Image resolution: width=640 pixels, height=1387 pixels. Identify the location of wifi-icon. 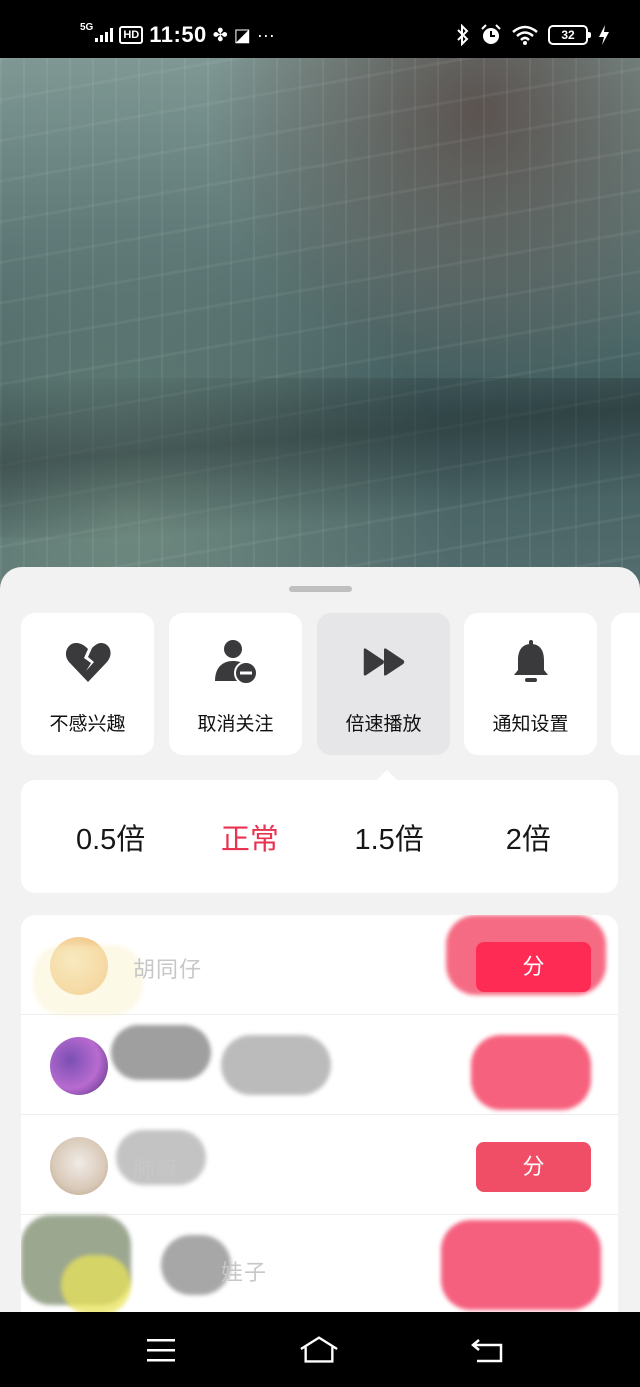
(525, 35).